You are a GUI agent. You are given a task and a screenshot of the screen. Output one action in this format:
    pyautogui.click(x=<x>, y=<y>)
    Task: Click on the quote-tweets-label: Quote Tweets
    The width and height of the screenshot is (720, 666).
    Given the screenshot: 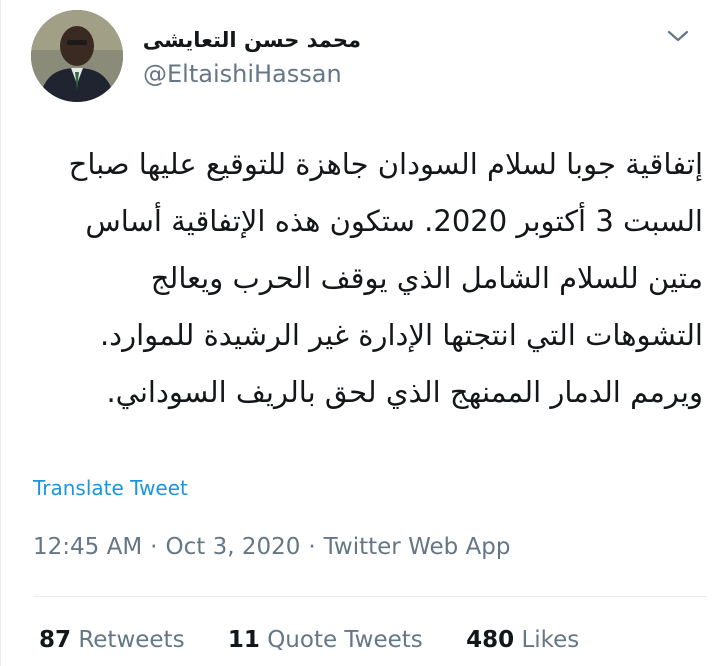 What is the action you would take?
    pyautogui.click(x=345, y=640)
    